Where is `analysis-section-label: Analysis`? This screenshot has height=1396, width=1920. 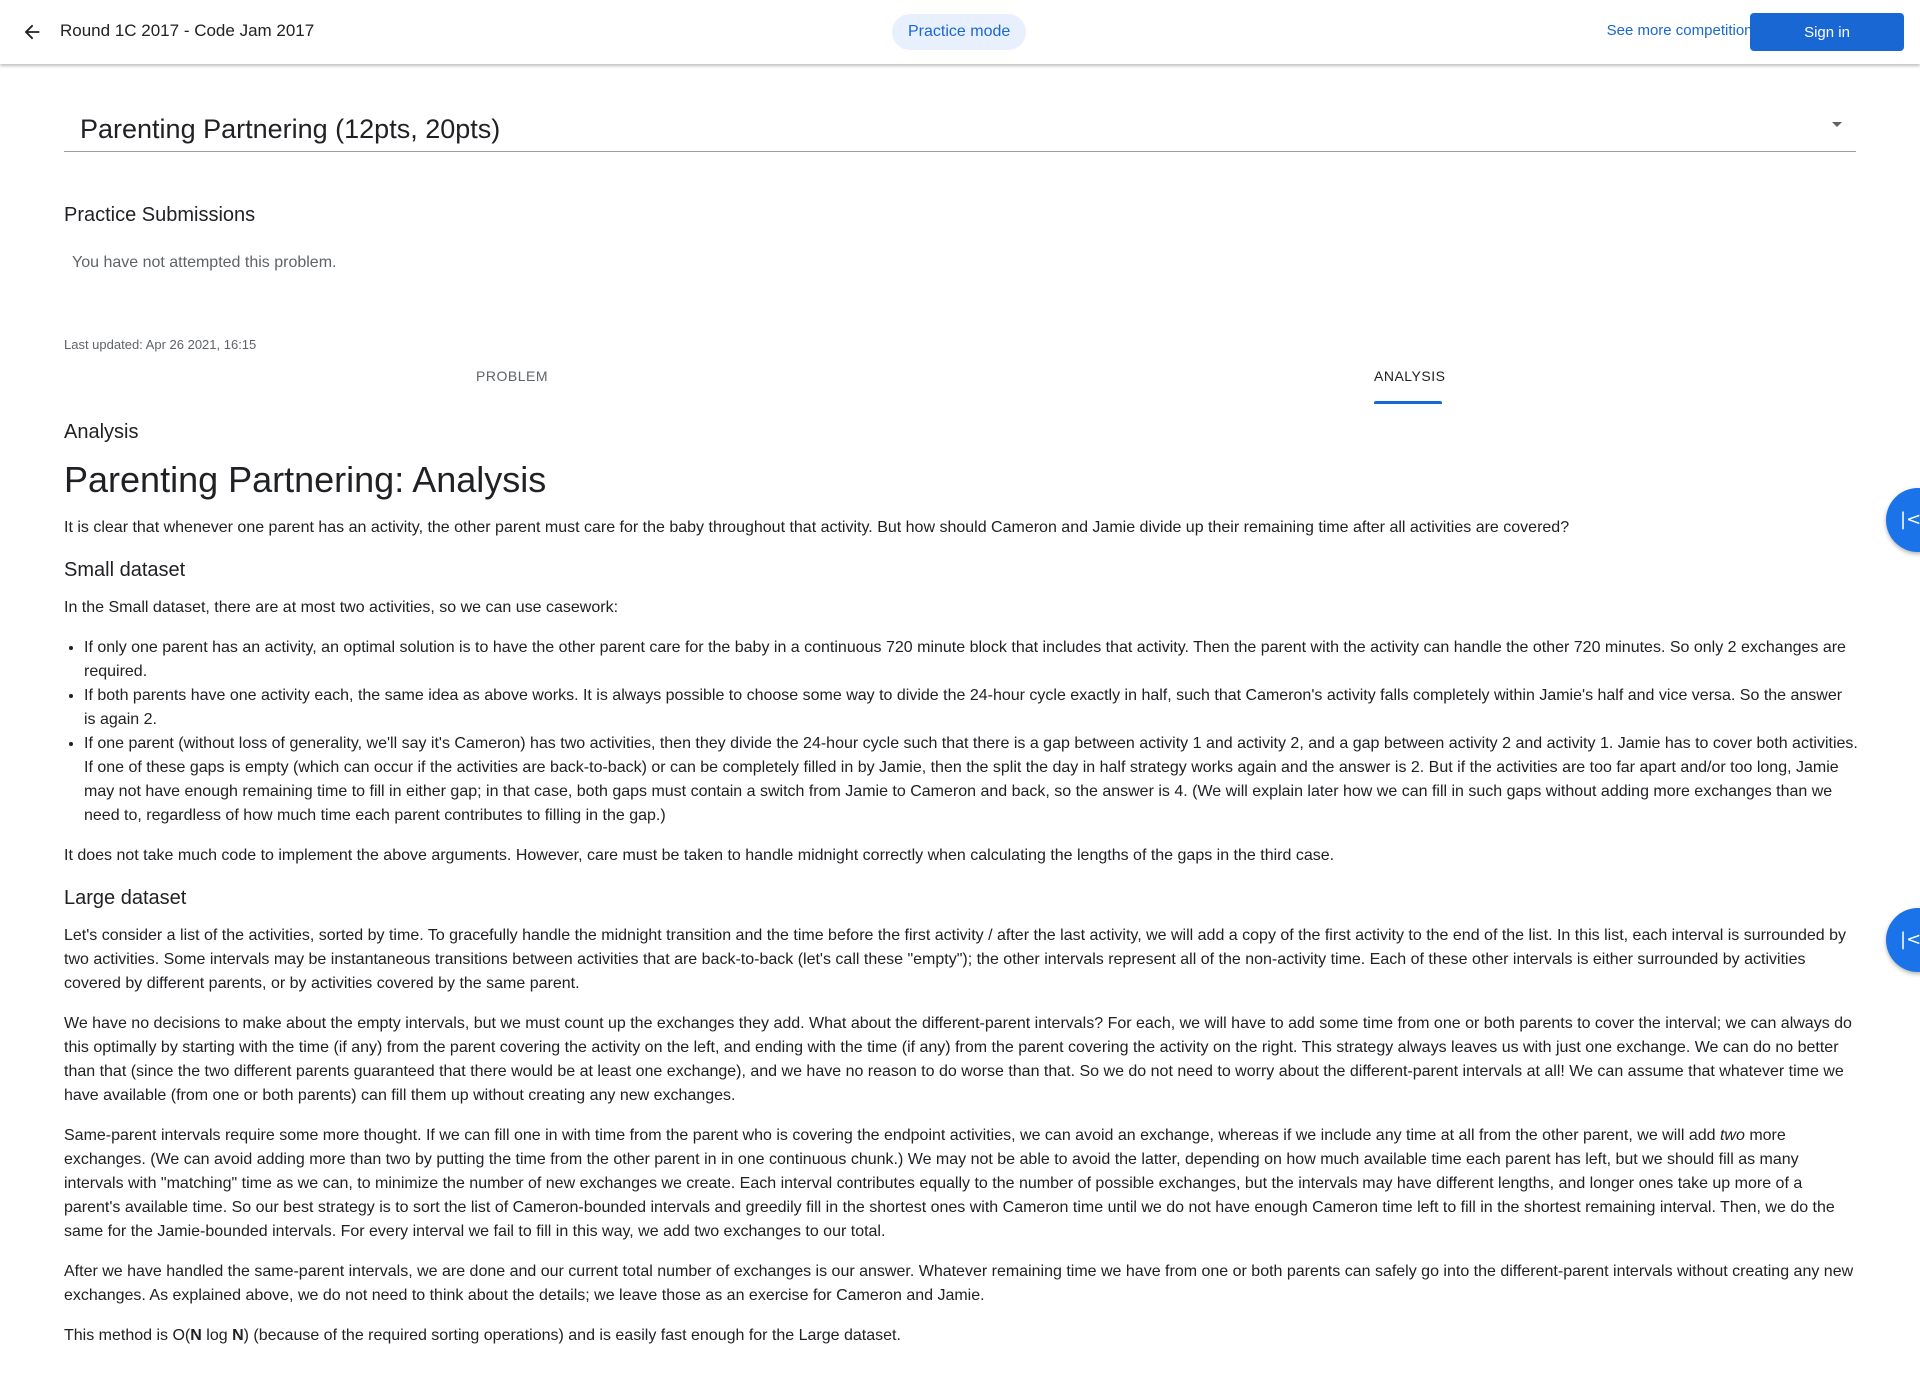 analysis-section-label: Analysis is located at coordinates (101, 432).